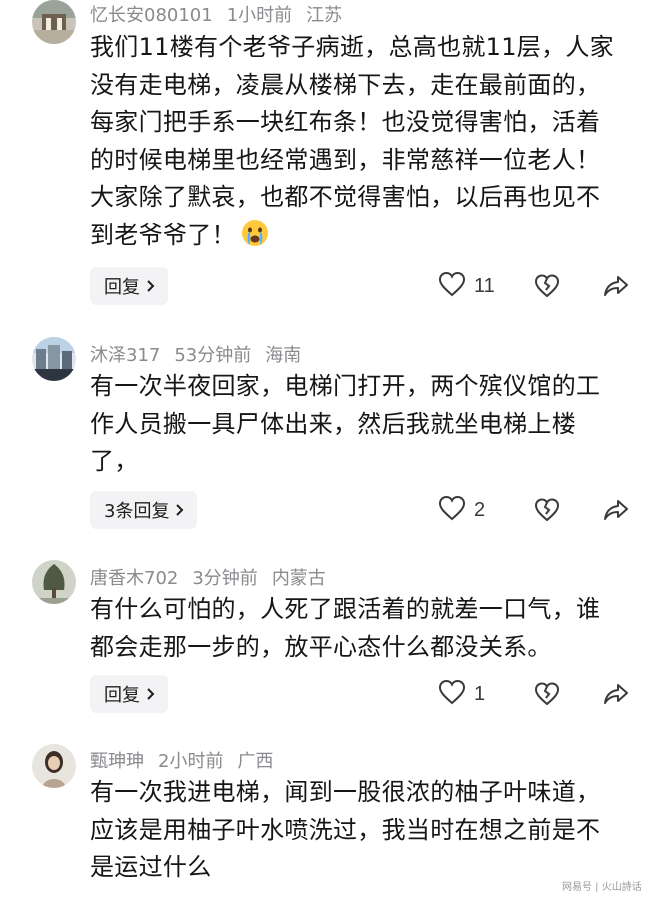 The width and height of the screenshot is (660, 899). I want to click on comment-line: 到老爷爷了！, so click(163, 234).